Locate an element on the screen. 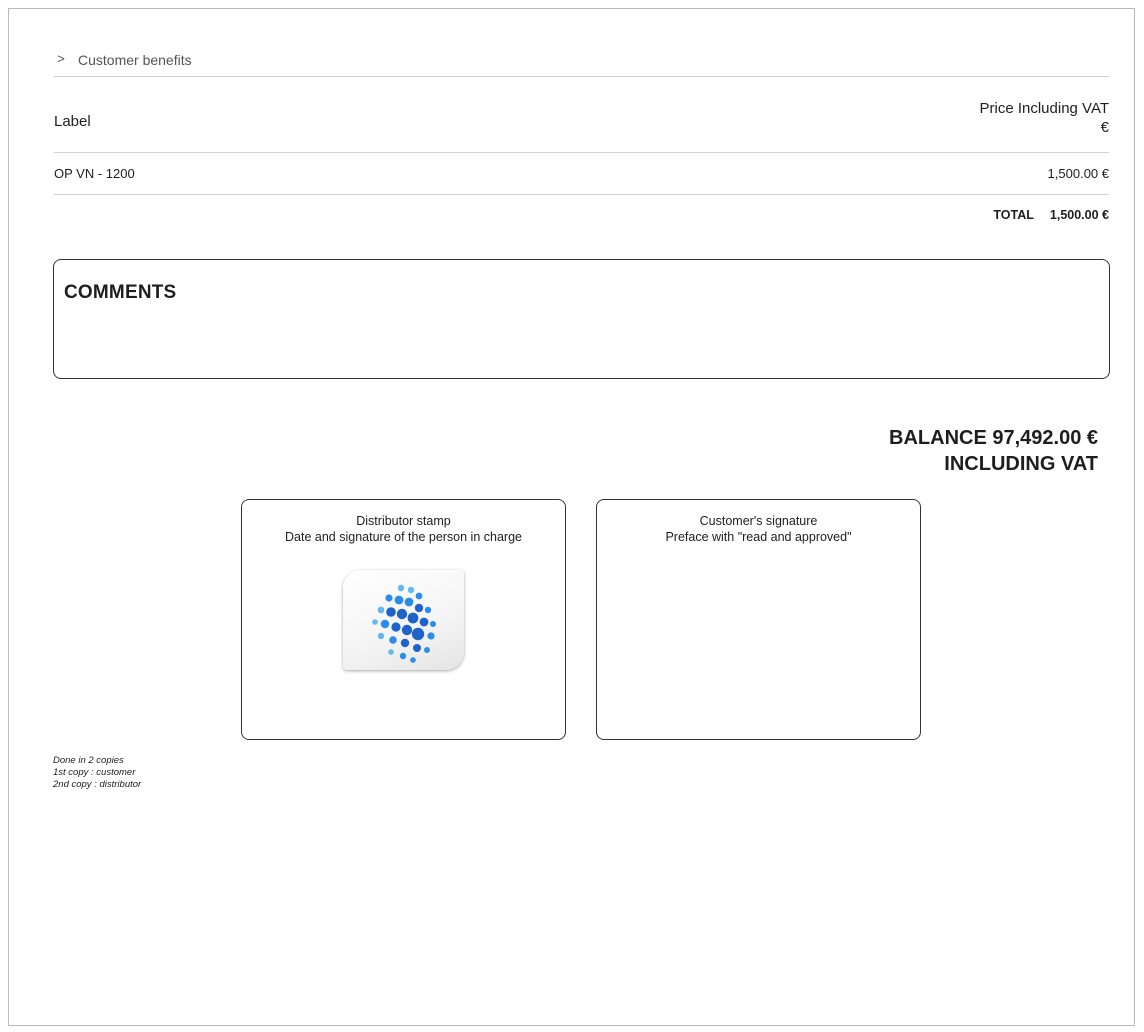 This screenshot has height=1032, width=1144. balance-block: BALANCE 97,492.00 € INCLUDING VAT is located at coordinates (993, 451).